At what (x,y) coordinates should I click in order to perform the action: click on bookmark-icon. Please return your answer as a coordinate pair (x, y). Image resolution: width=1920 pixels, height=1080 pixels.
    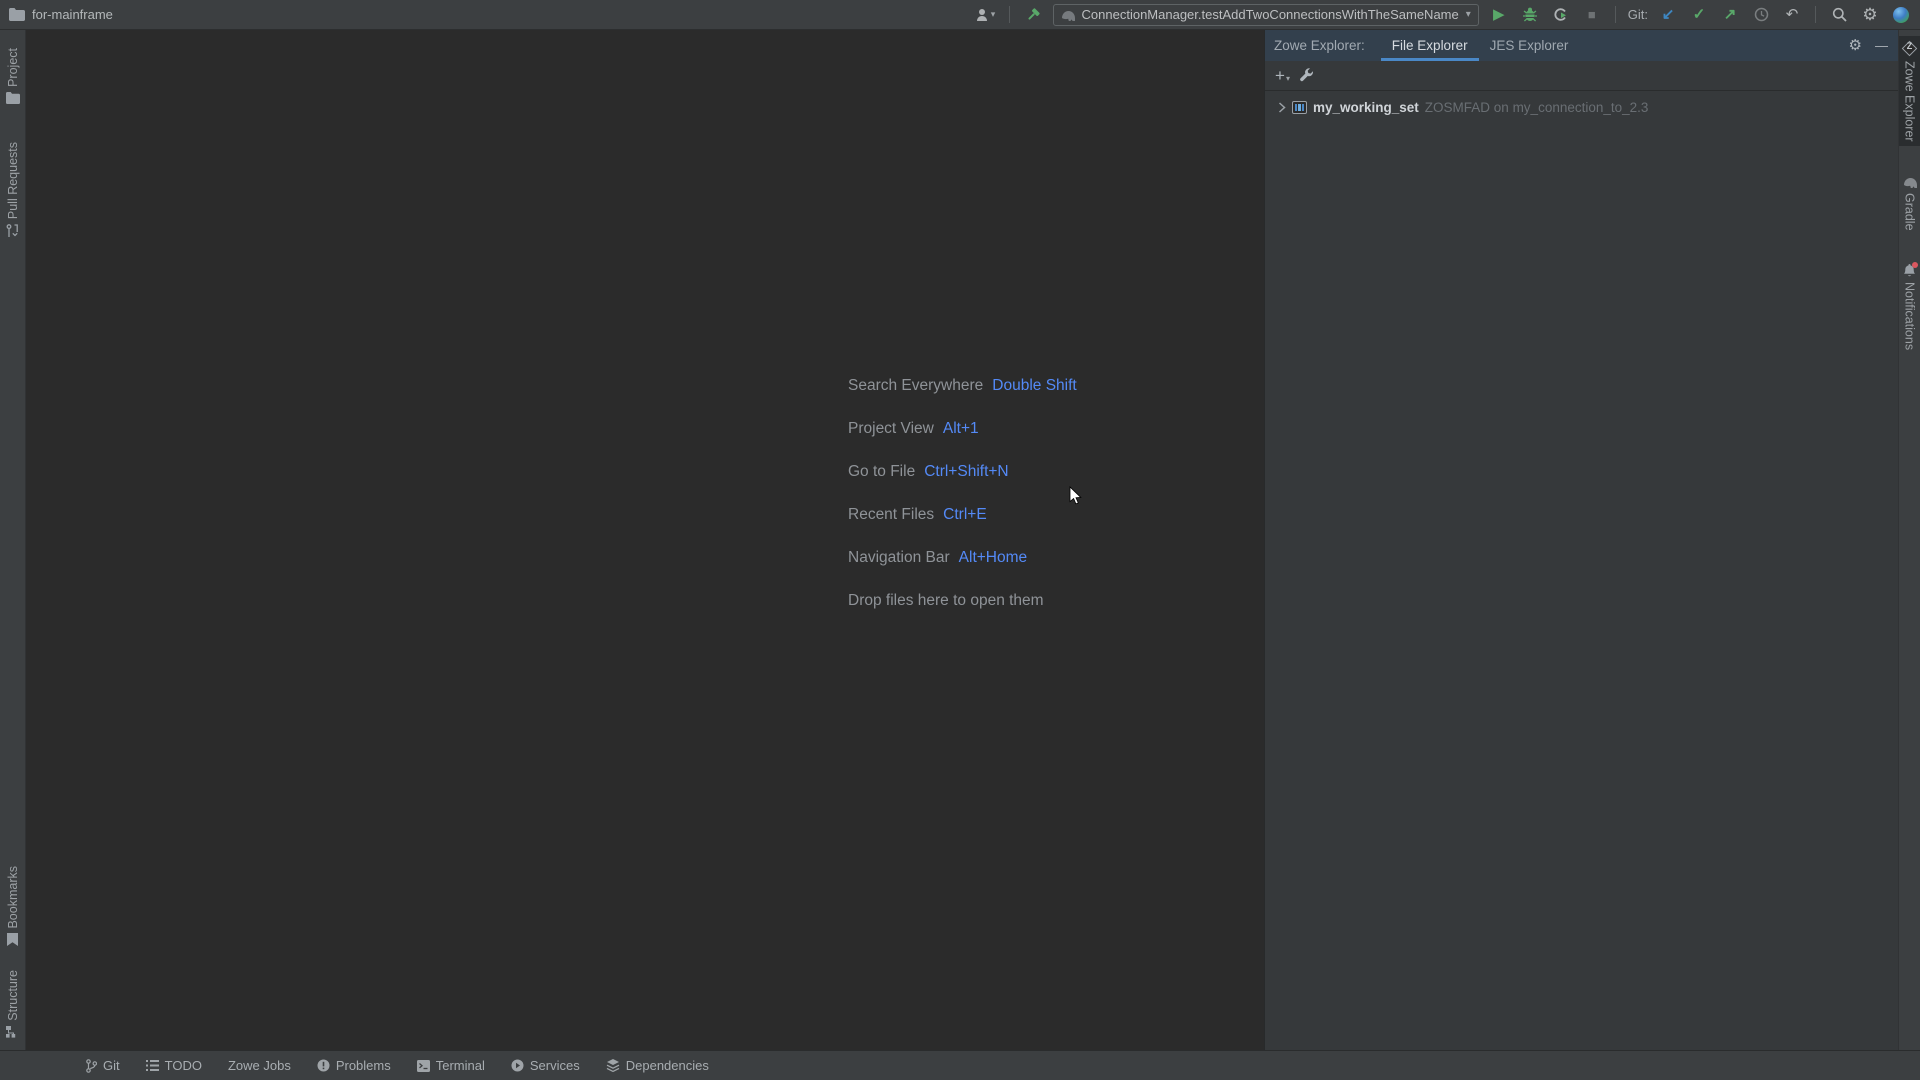
    Looking at the image, I should click on (12, 940).